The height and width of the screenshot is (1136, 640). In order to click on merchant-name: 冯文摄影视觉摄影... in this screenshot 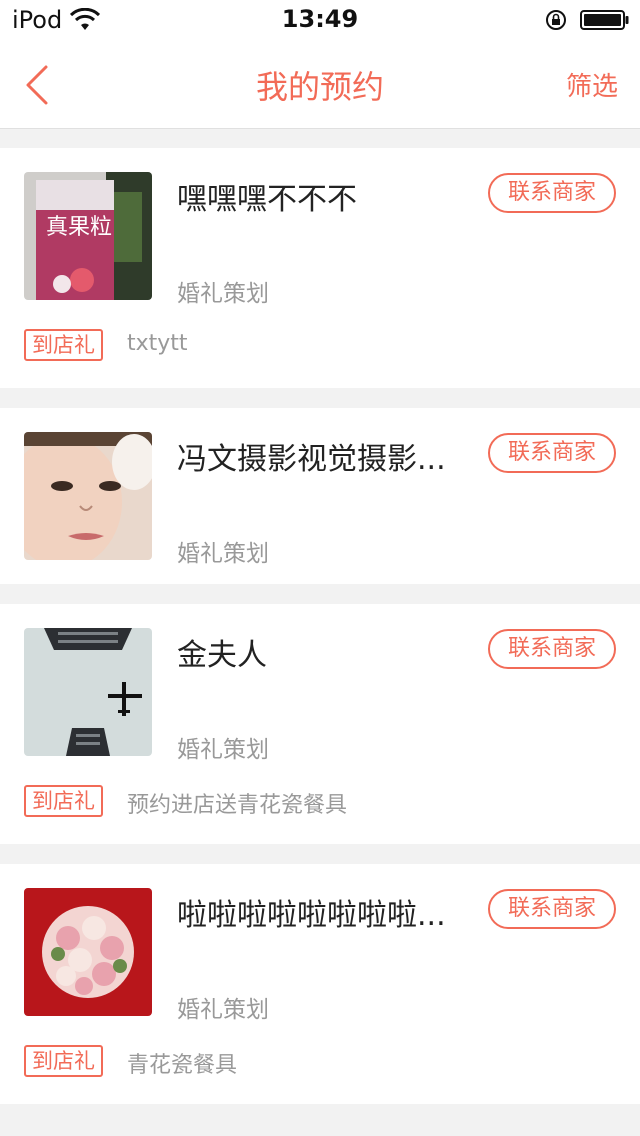, I will do `click(311, 459)`.